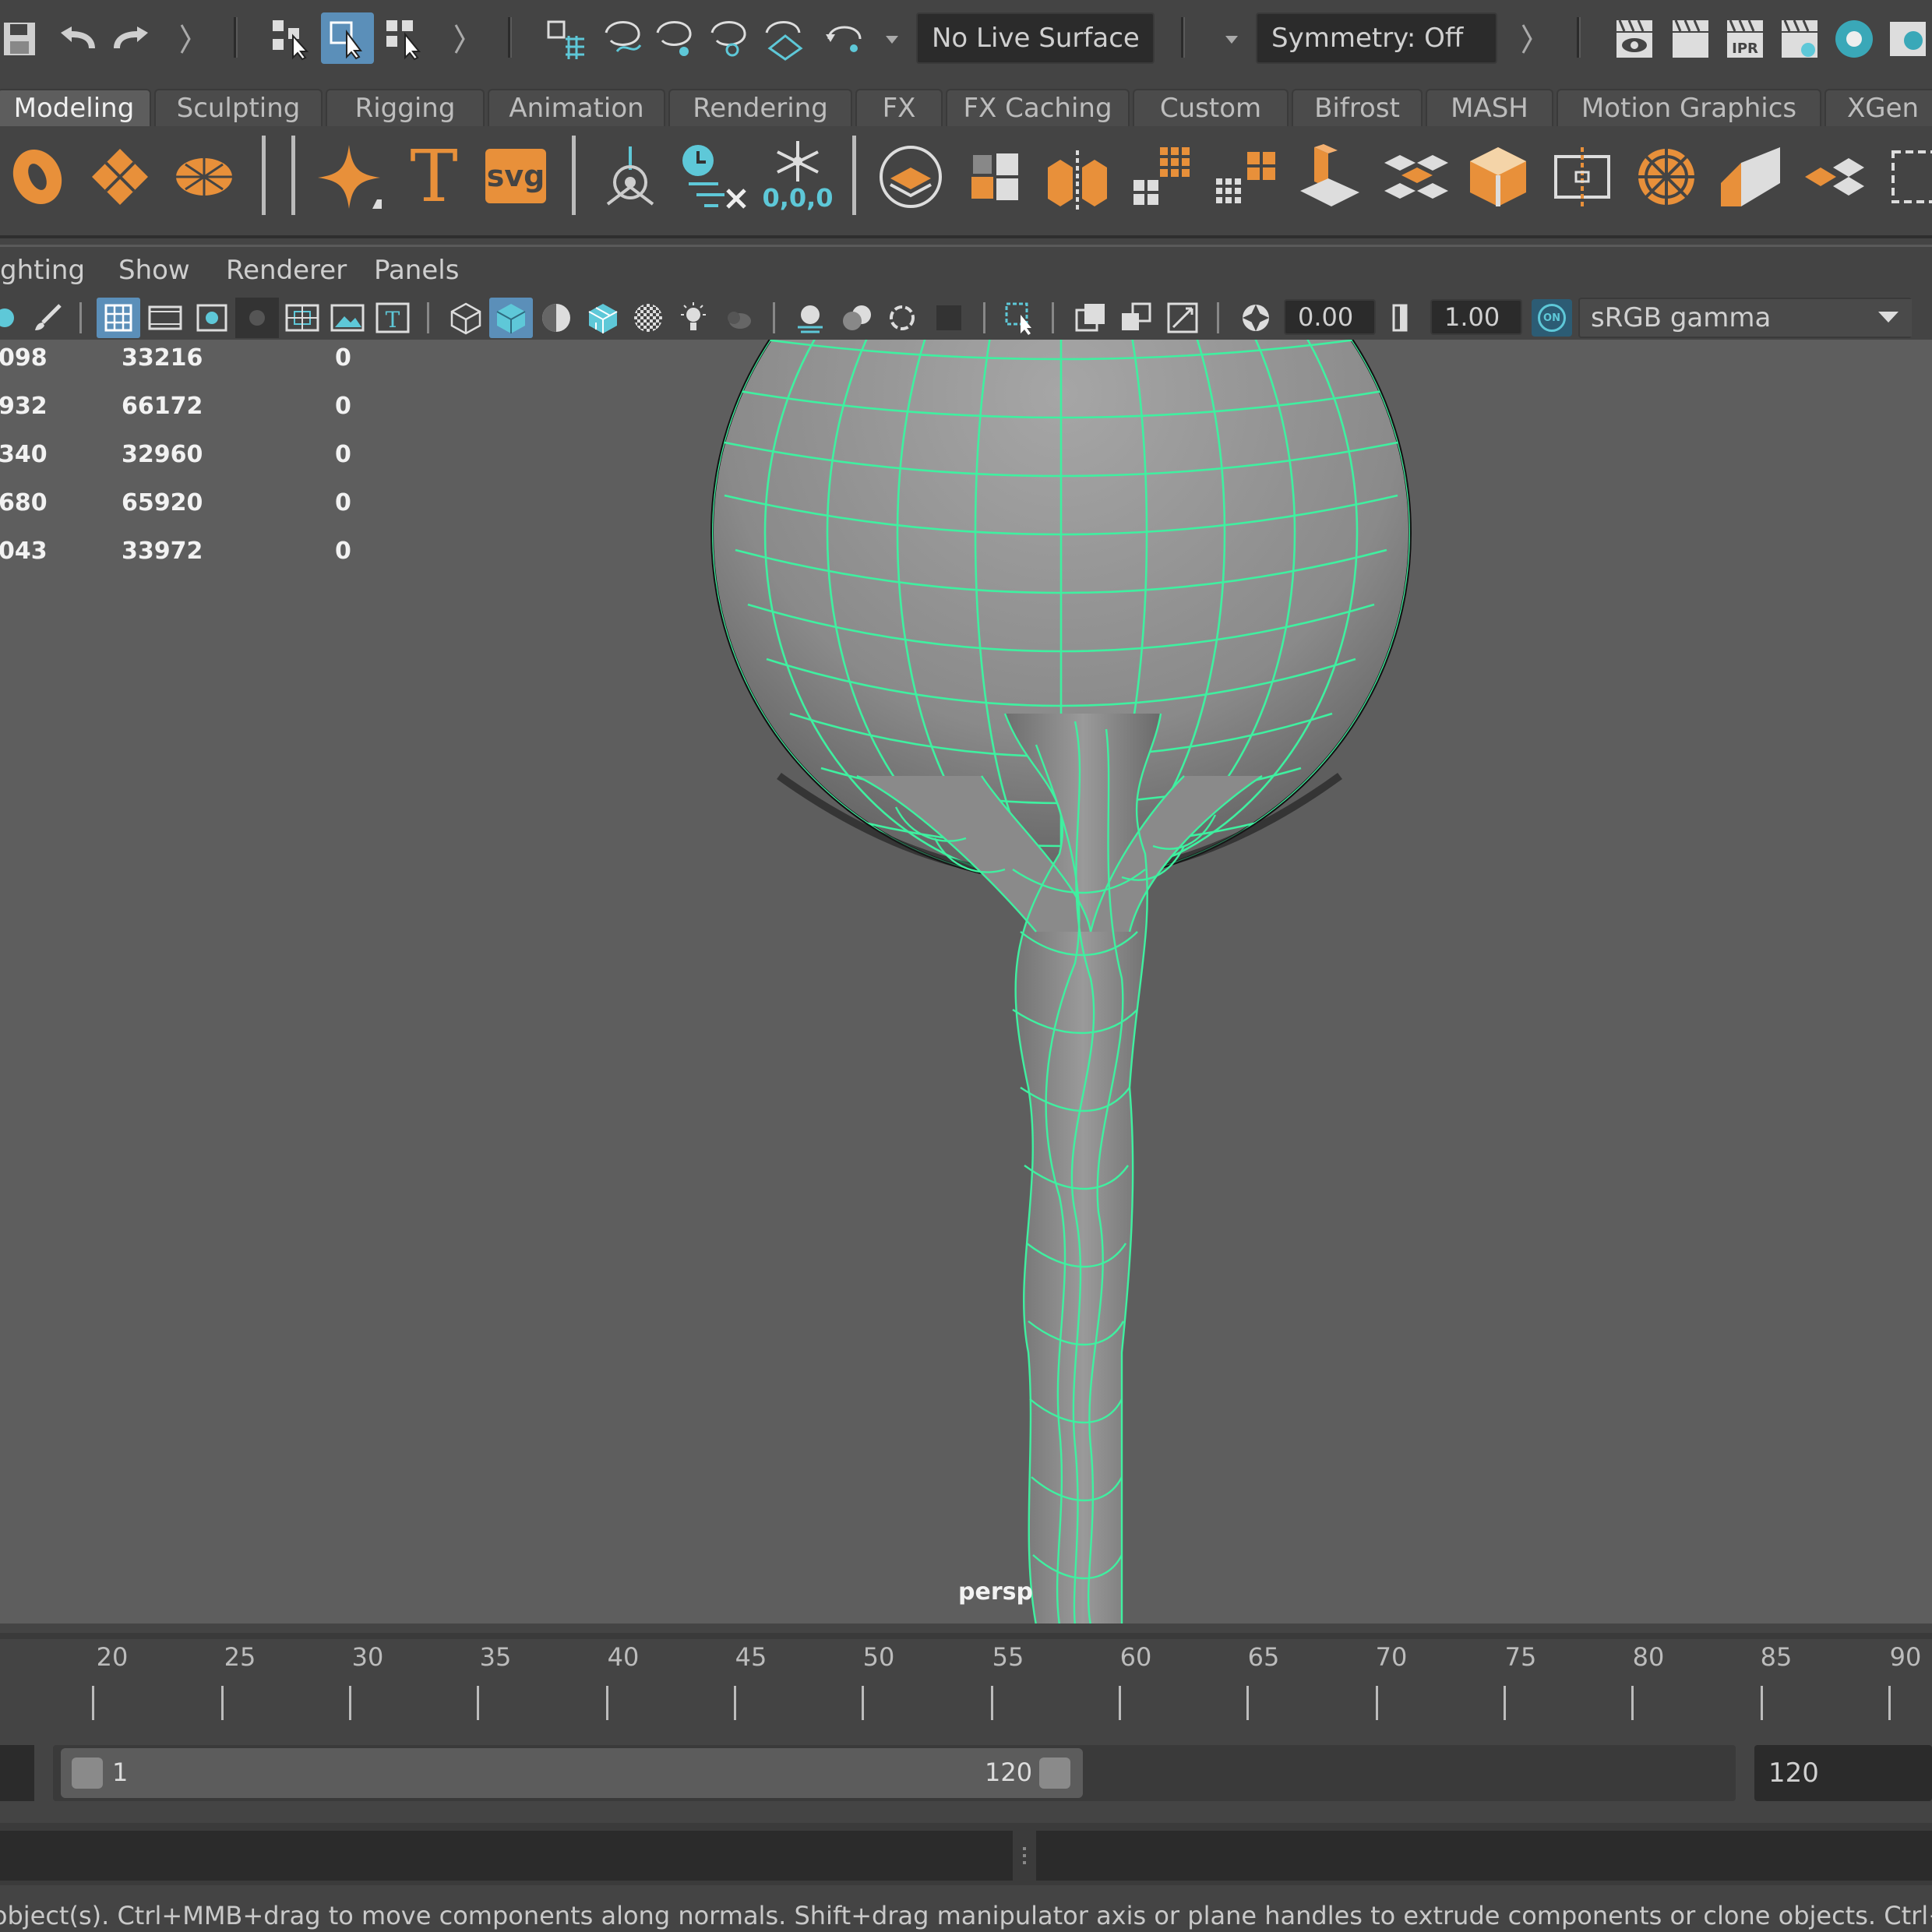 The height and width of the screenshot is (1932, 1932). What do you see at coordinates (88, 1773) in the screenshot?
I see `range-start-handle` at bounding box center [88, 1773].